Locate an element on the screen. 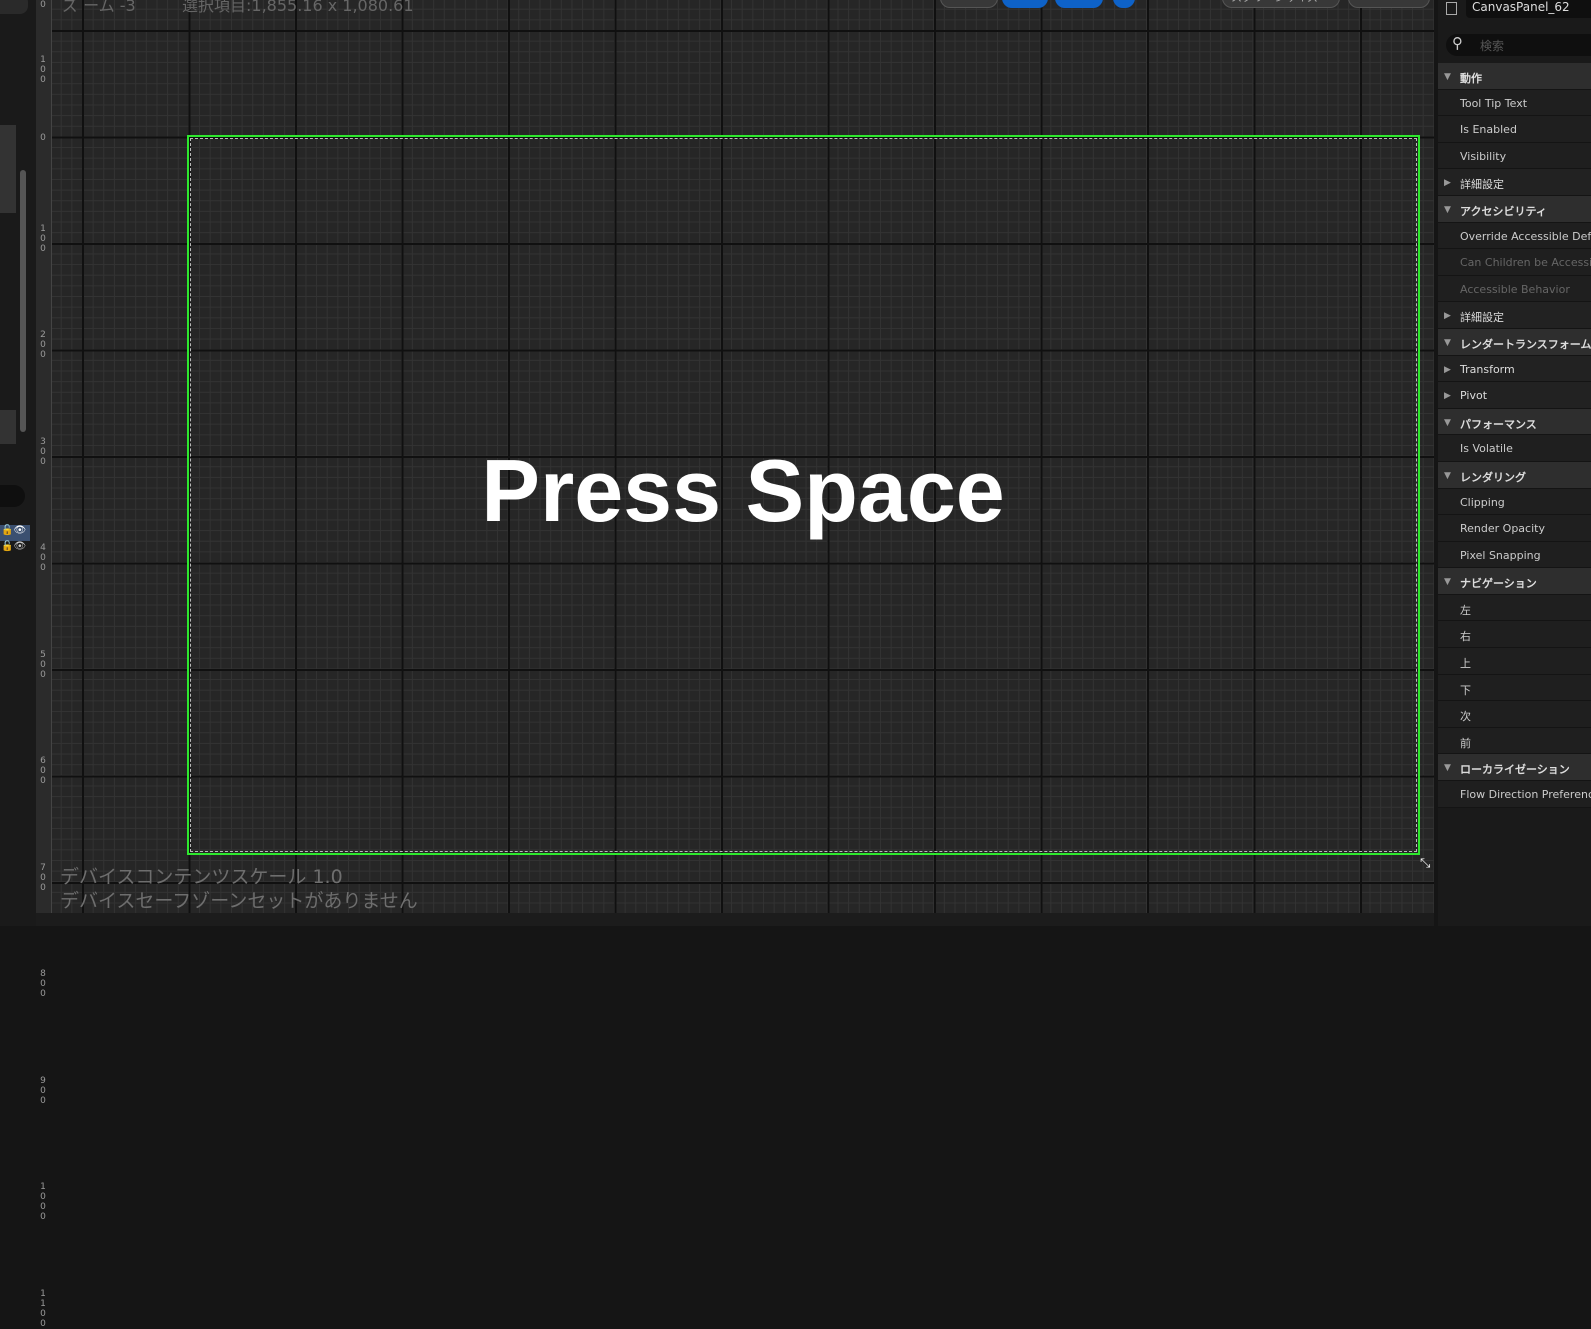 The height and width of the screenshot is (1329, 1591). details-property-row: Render Opacity is located at coordinates (1514, 528).